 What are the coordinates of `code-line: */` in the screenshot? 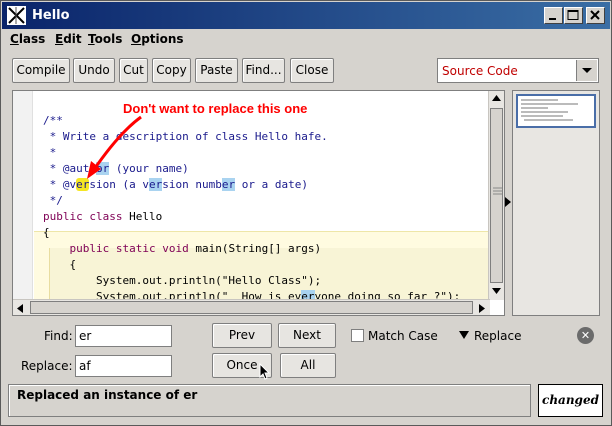 It's located at (53, 200).